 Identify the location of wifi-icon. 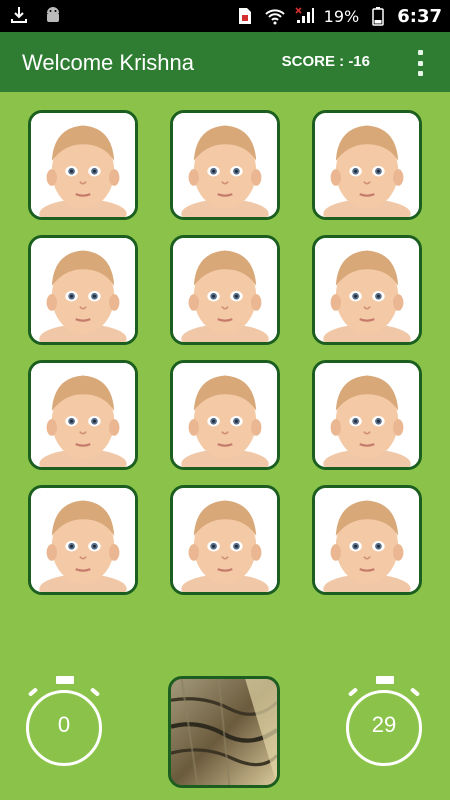
(275, 16).